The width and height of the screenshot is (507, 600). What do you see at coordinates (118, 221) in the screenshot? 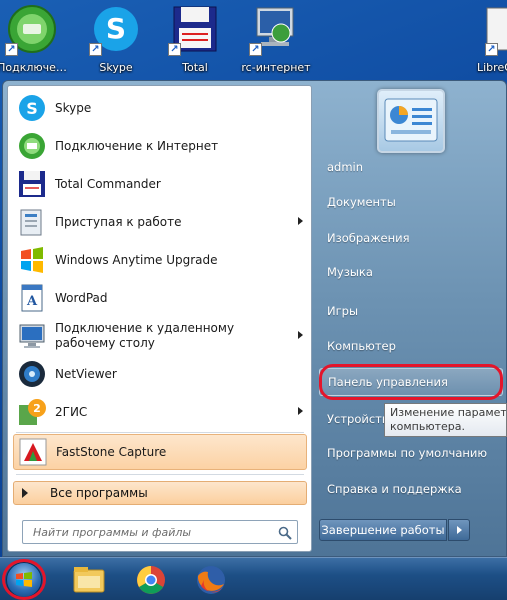
I see `program-item-label: Приступая к работе` at bounding box center [118, 221].